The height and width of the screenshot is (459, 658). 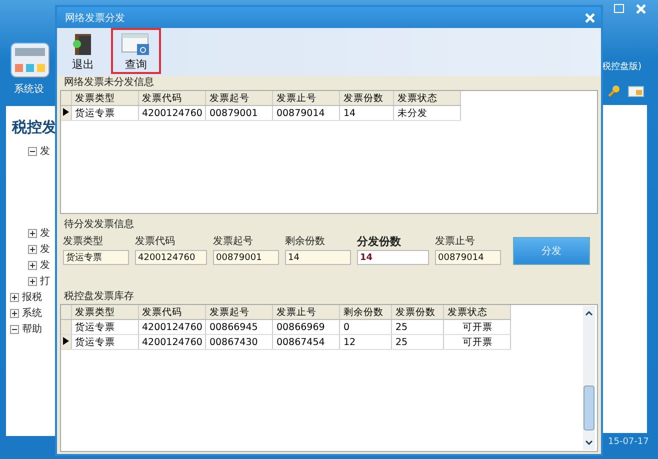 What do you see at coordinates (233, 240) in the screenshot?
I see `field-label: 发票起号` at bounding box center [233, 240].